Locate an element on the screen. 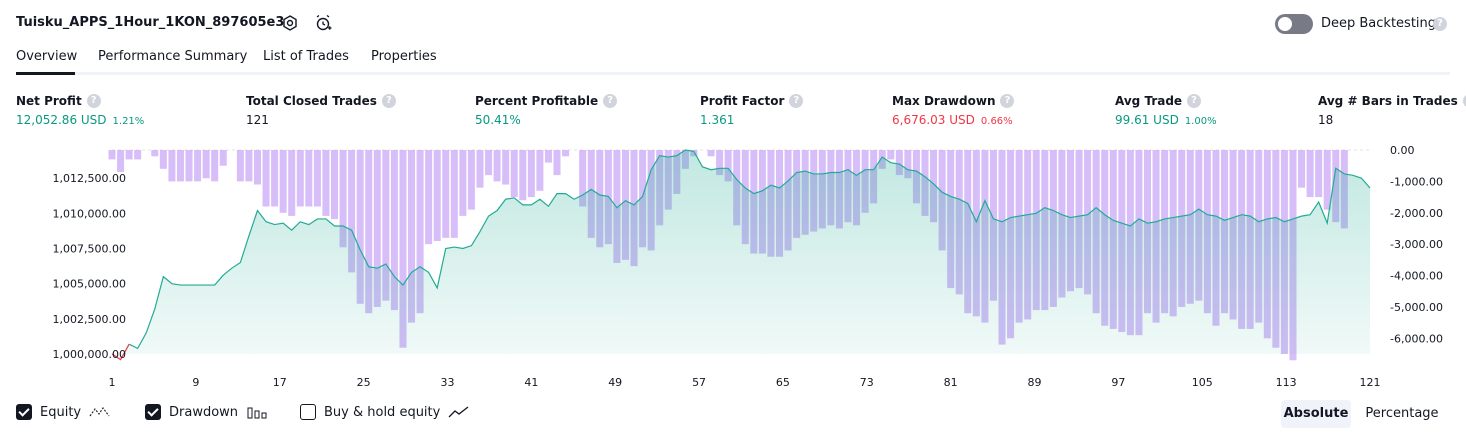  x-axis-tick-label: 73 is located at coordinates (867, 382).